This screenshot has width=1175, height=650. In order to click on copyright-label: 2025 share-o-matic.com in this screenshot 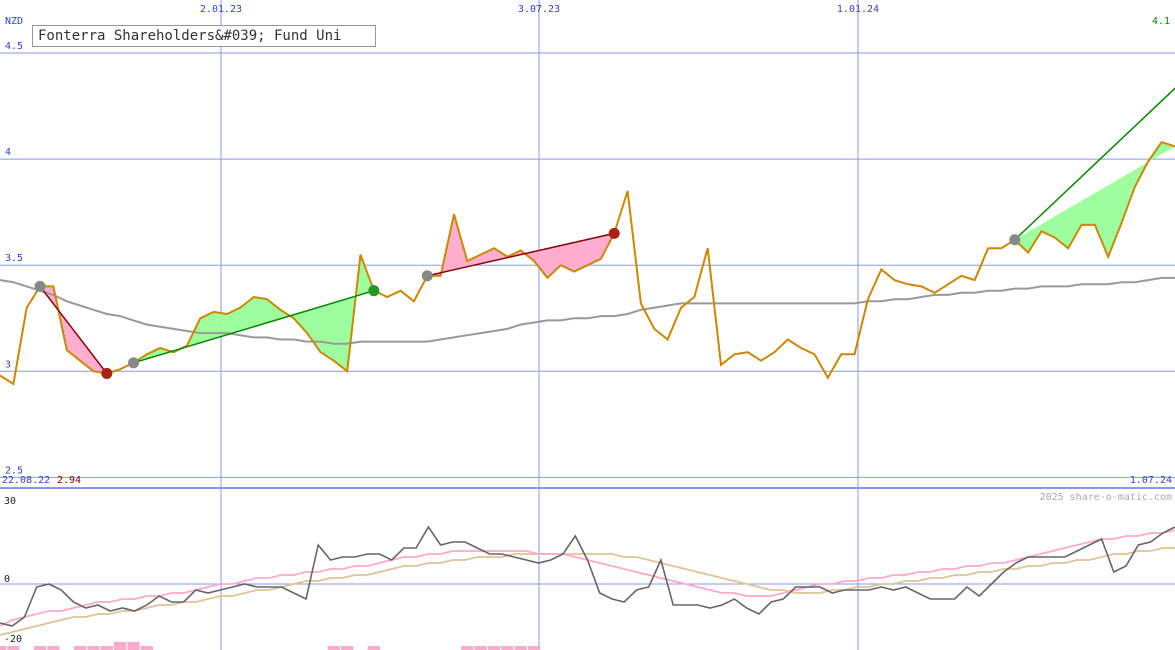, I will do `click(1106, 497)`.